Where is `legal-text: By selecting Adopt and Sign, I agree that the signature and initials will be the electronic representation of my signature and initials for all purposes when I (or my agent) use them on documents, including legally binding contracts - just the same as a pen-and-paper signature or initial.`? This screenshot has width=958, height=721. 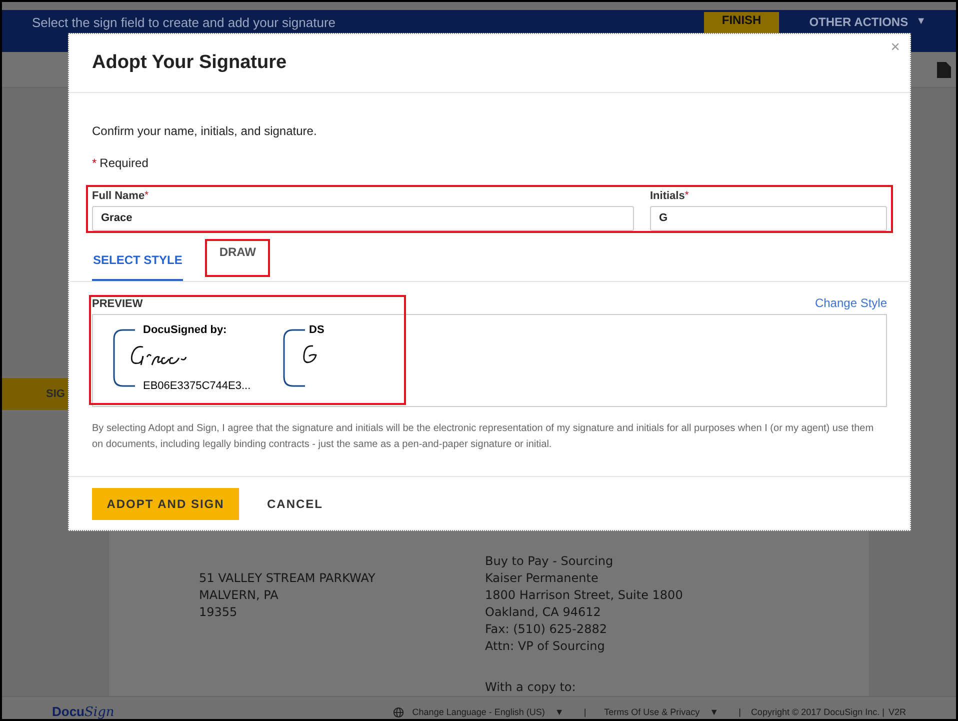
legal-text: By selecting Adopt and Sign, I agree that the signature and initials will be the electronic representation of my signature and initials for all purposes when I (or my agent) use them on documents, including legally binding contracts - just the same as a pen-and-paper signature or initial. is located at coordinates (483, 437).